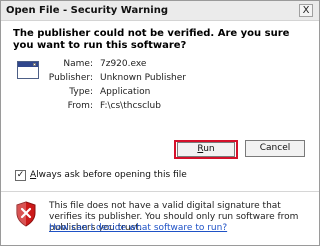  I want to click on run-button: Run, so click(206, 149).